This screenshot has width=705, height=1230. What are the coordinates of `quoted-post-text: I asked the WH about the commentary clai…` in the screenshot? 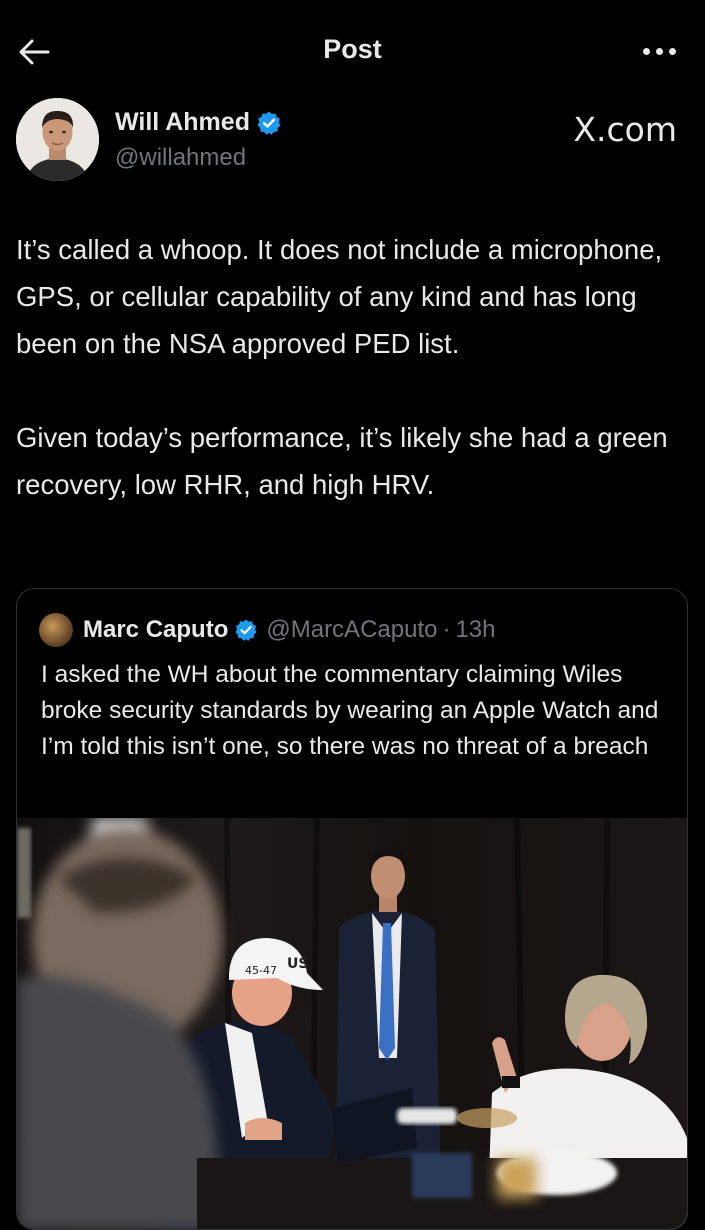 It's located at (350, 710).